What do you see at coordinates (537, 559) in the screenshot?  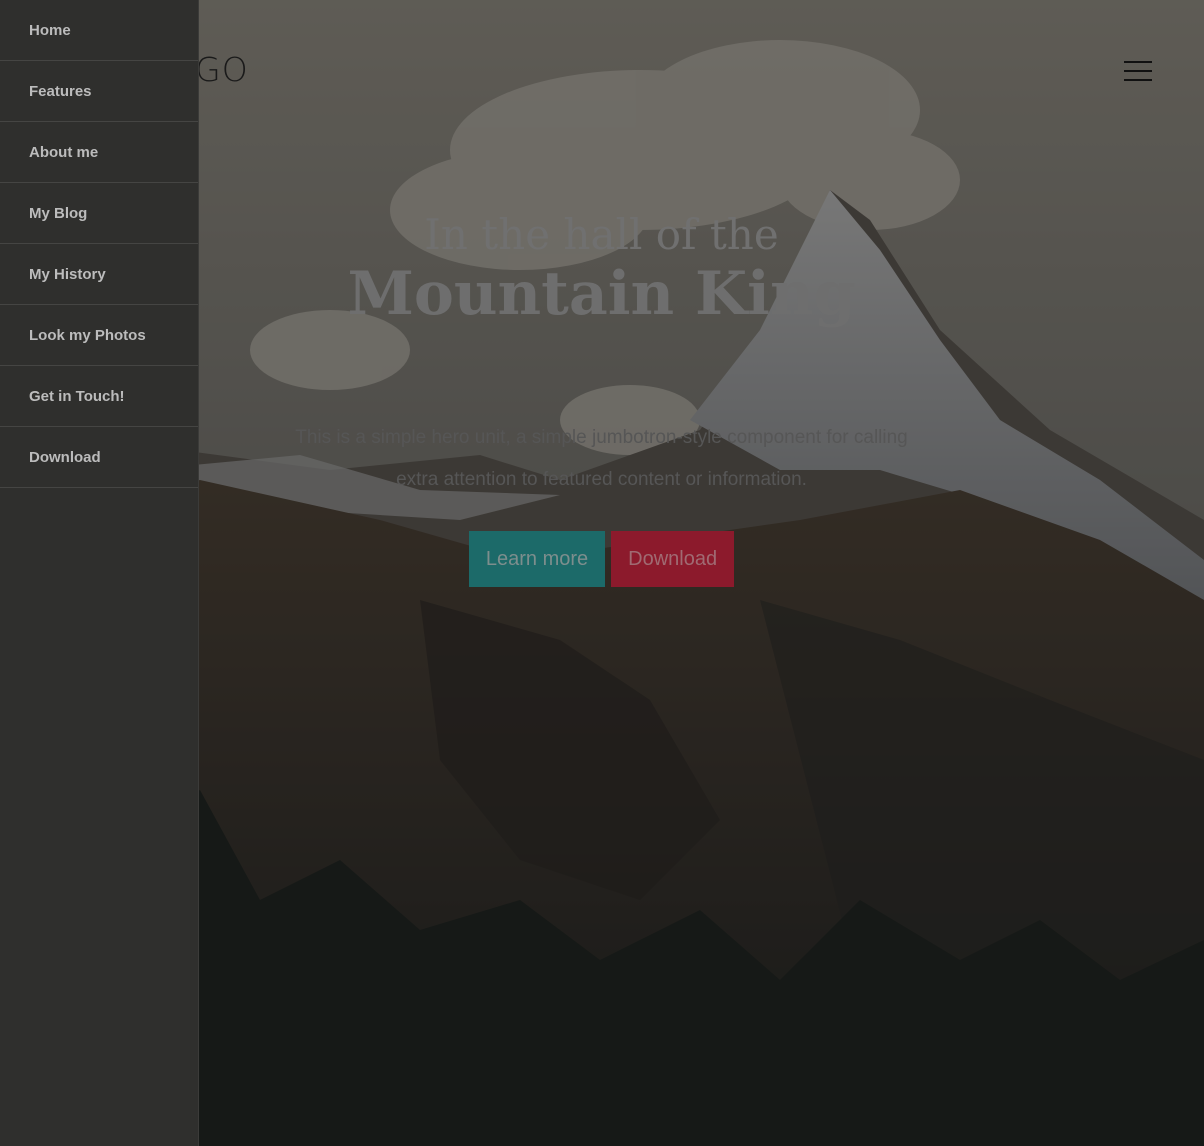 I see `learn-more-button: Learn more` at bounding box center [537, 559].